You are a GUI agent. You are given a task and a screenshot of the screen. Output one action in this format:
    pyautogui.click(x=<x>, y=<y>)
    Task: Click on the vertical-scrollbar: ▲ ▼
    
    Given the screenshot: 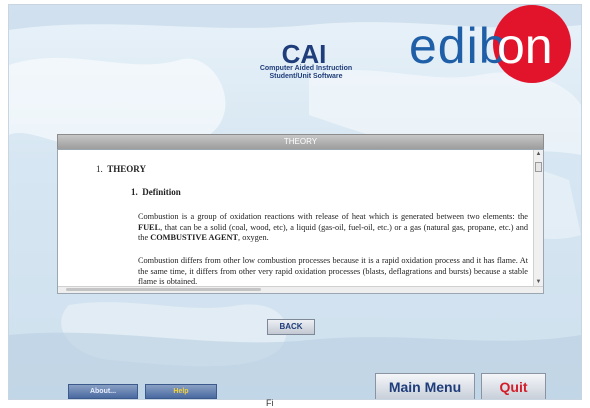 What is the action you would take?
    pyautogui.click(x=538, y=218)
    